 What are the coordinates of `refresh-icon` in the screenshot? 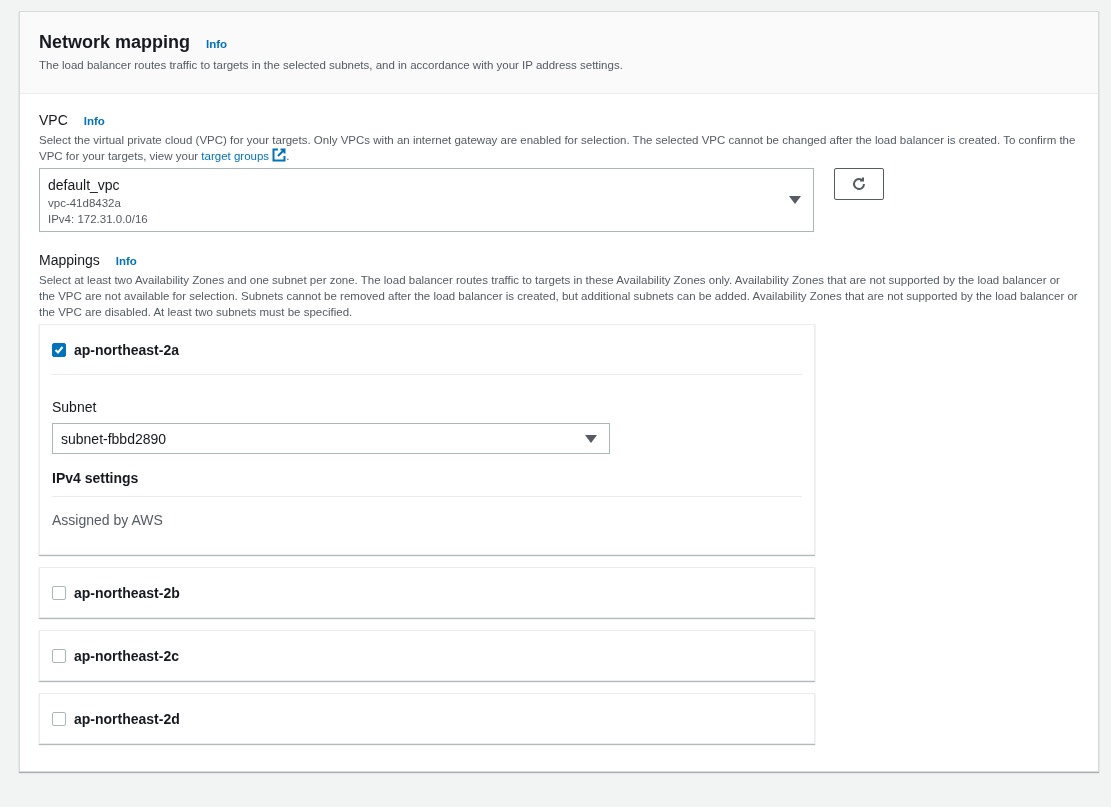 It's located at (859, 184).